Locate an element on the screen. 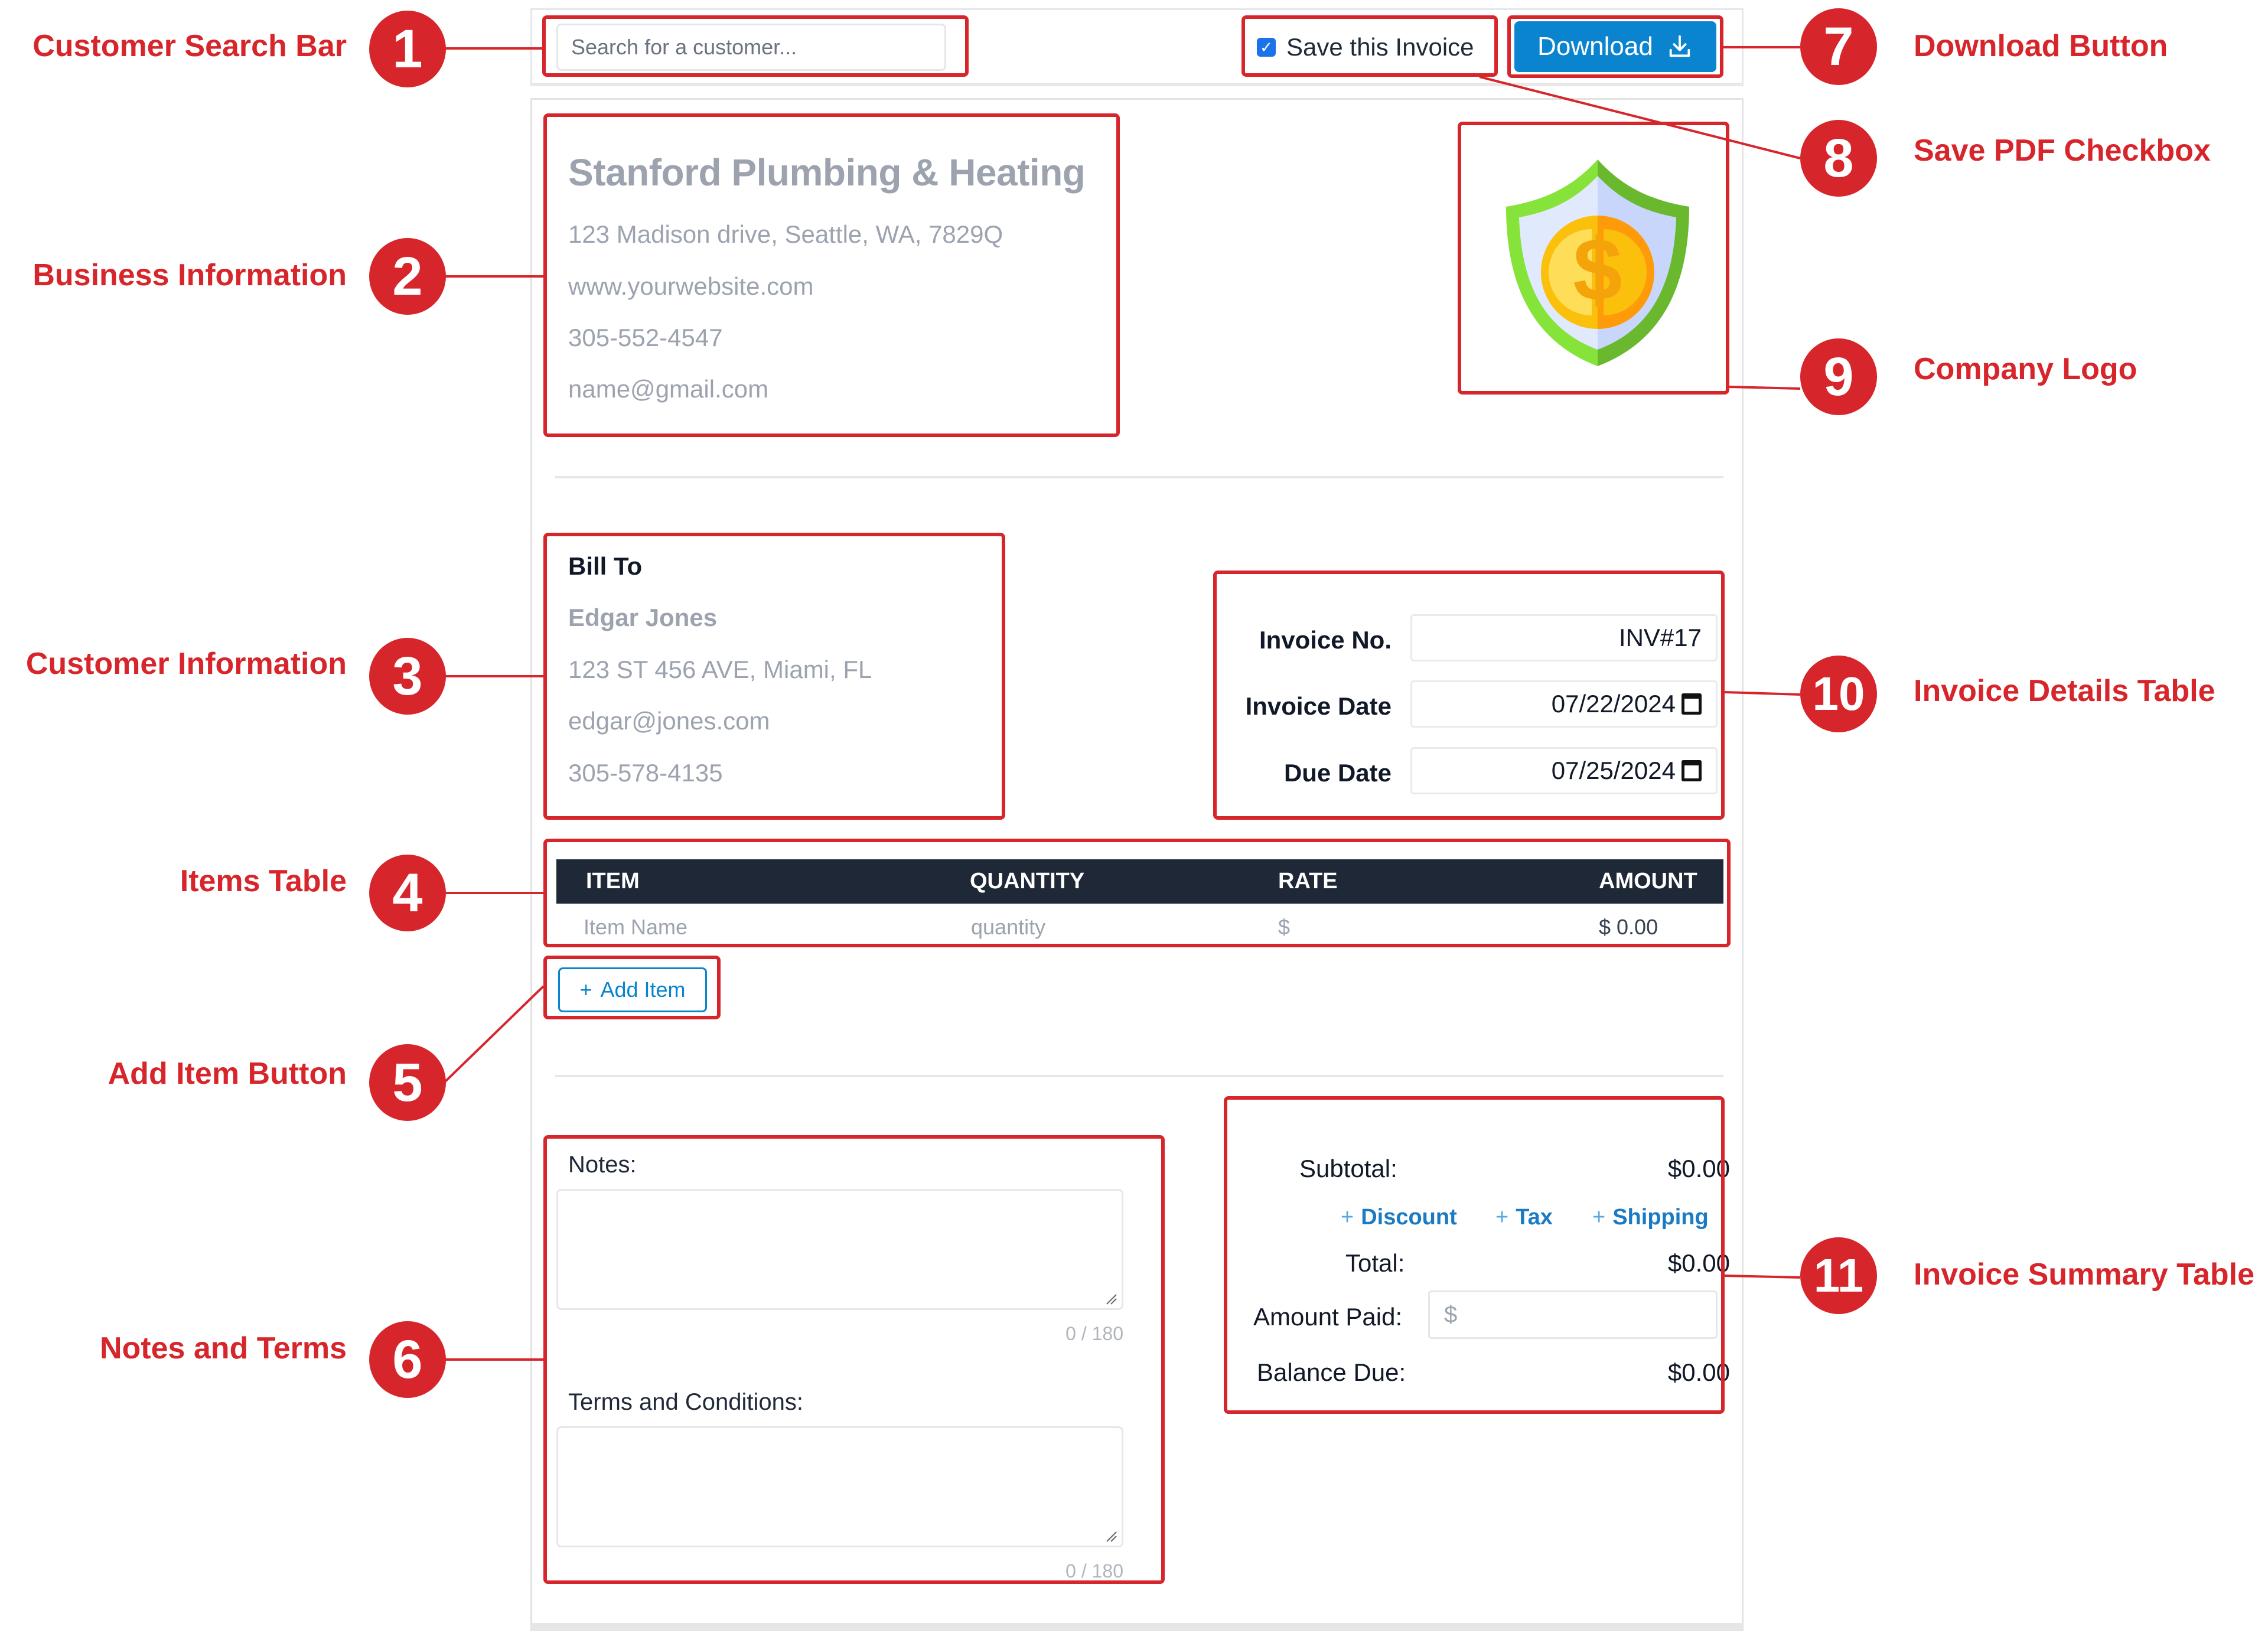  balance-due-value: $0.00 is located at coordinates (1698, 1372).